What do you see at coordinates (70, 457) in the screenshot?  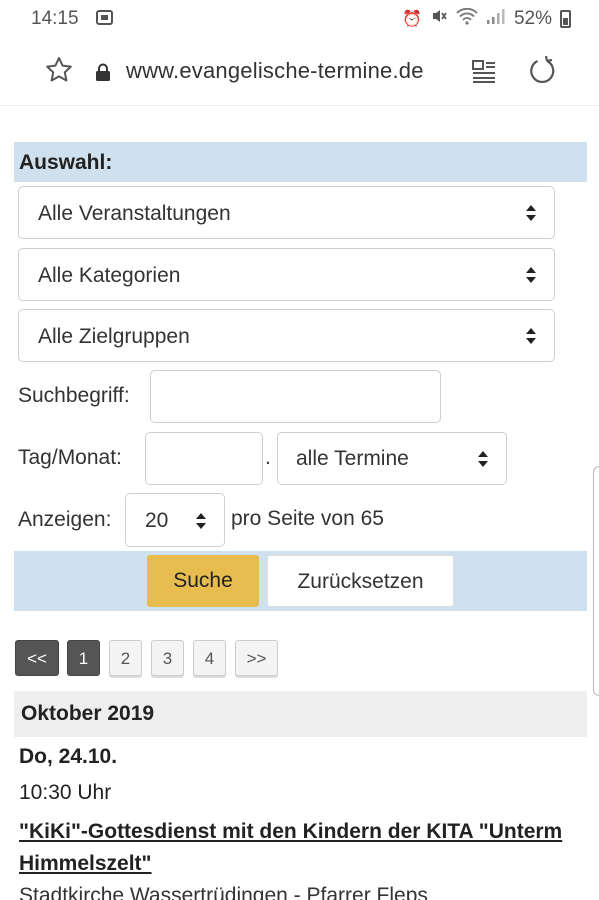 I see `day-month-label: Tag/Monat:` at bounding box center [70, 457].